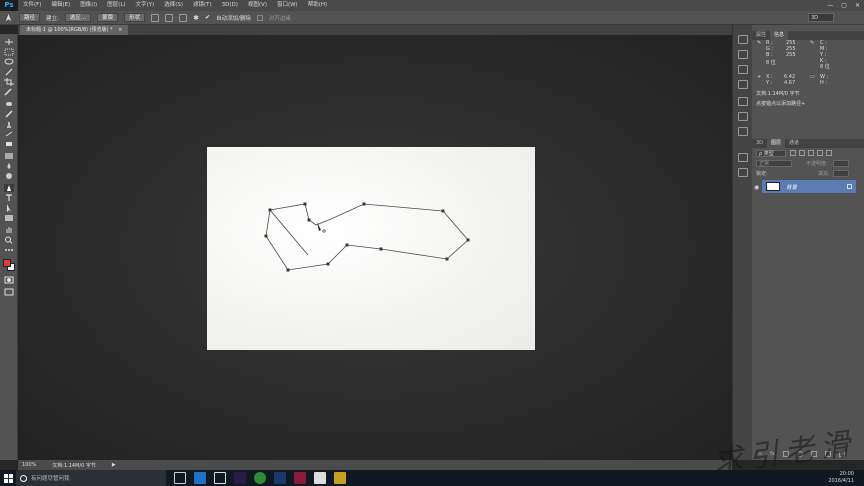  What do you see at coordinates (114, 465) in the screenshot?
I see `status-menu-arrow-icon: ▶` at bounding box center [114, 465].